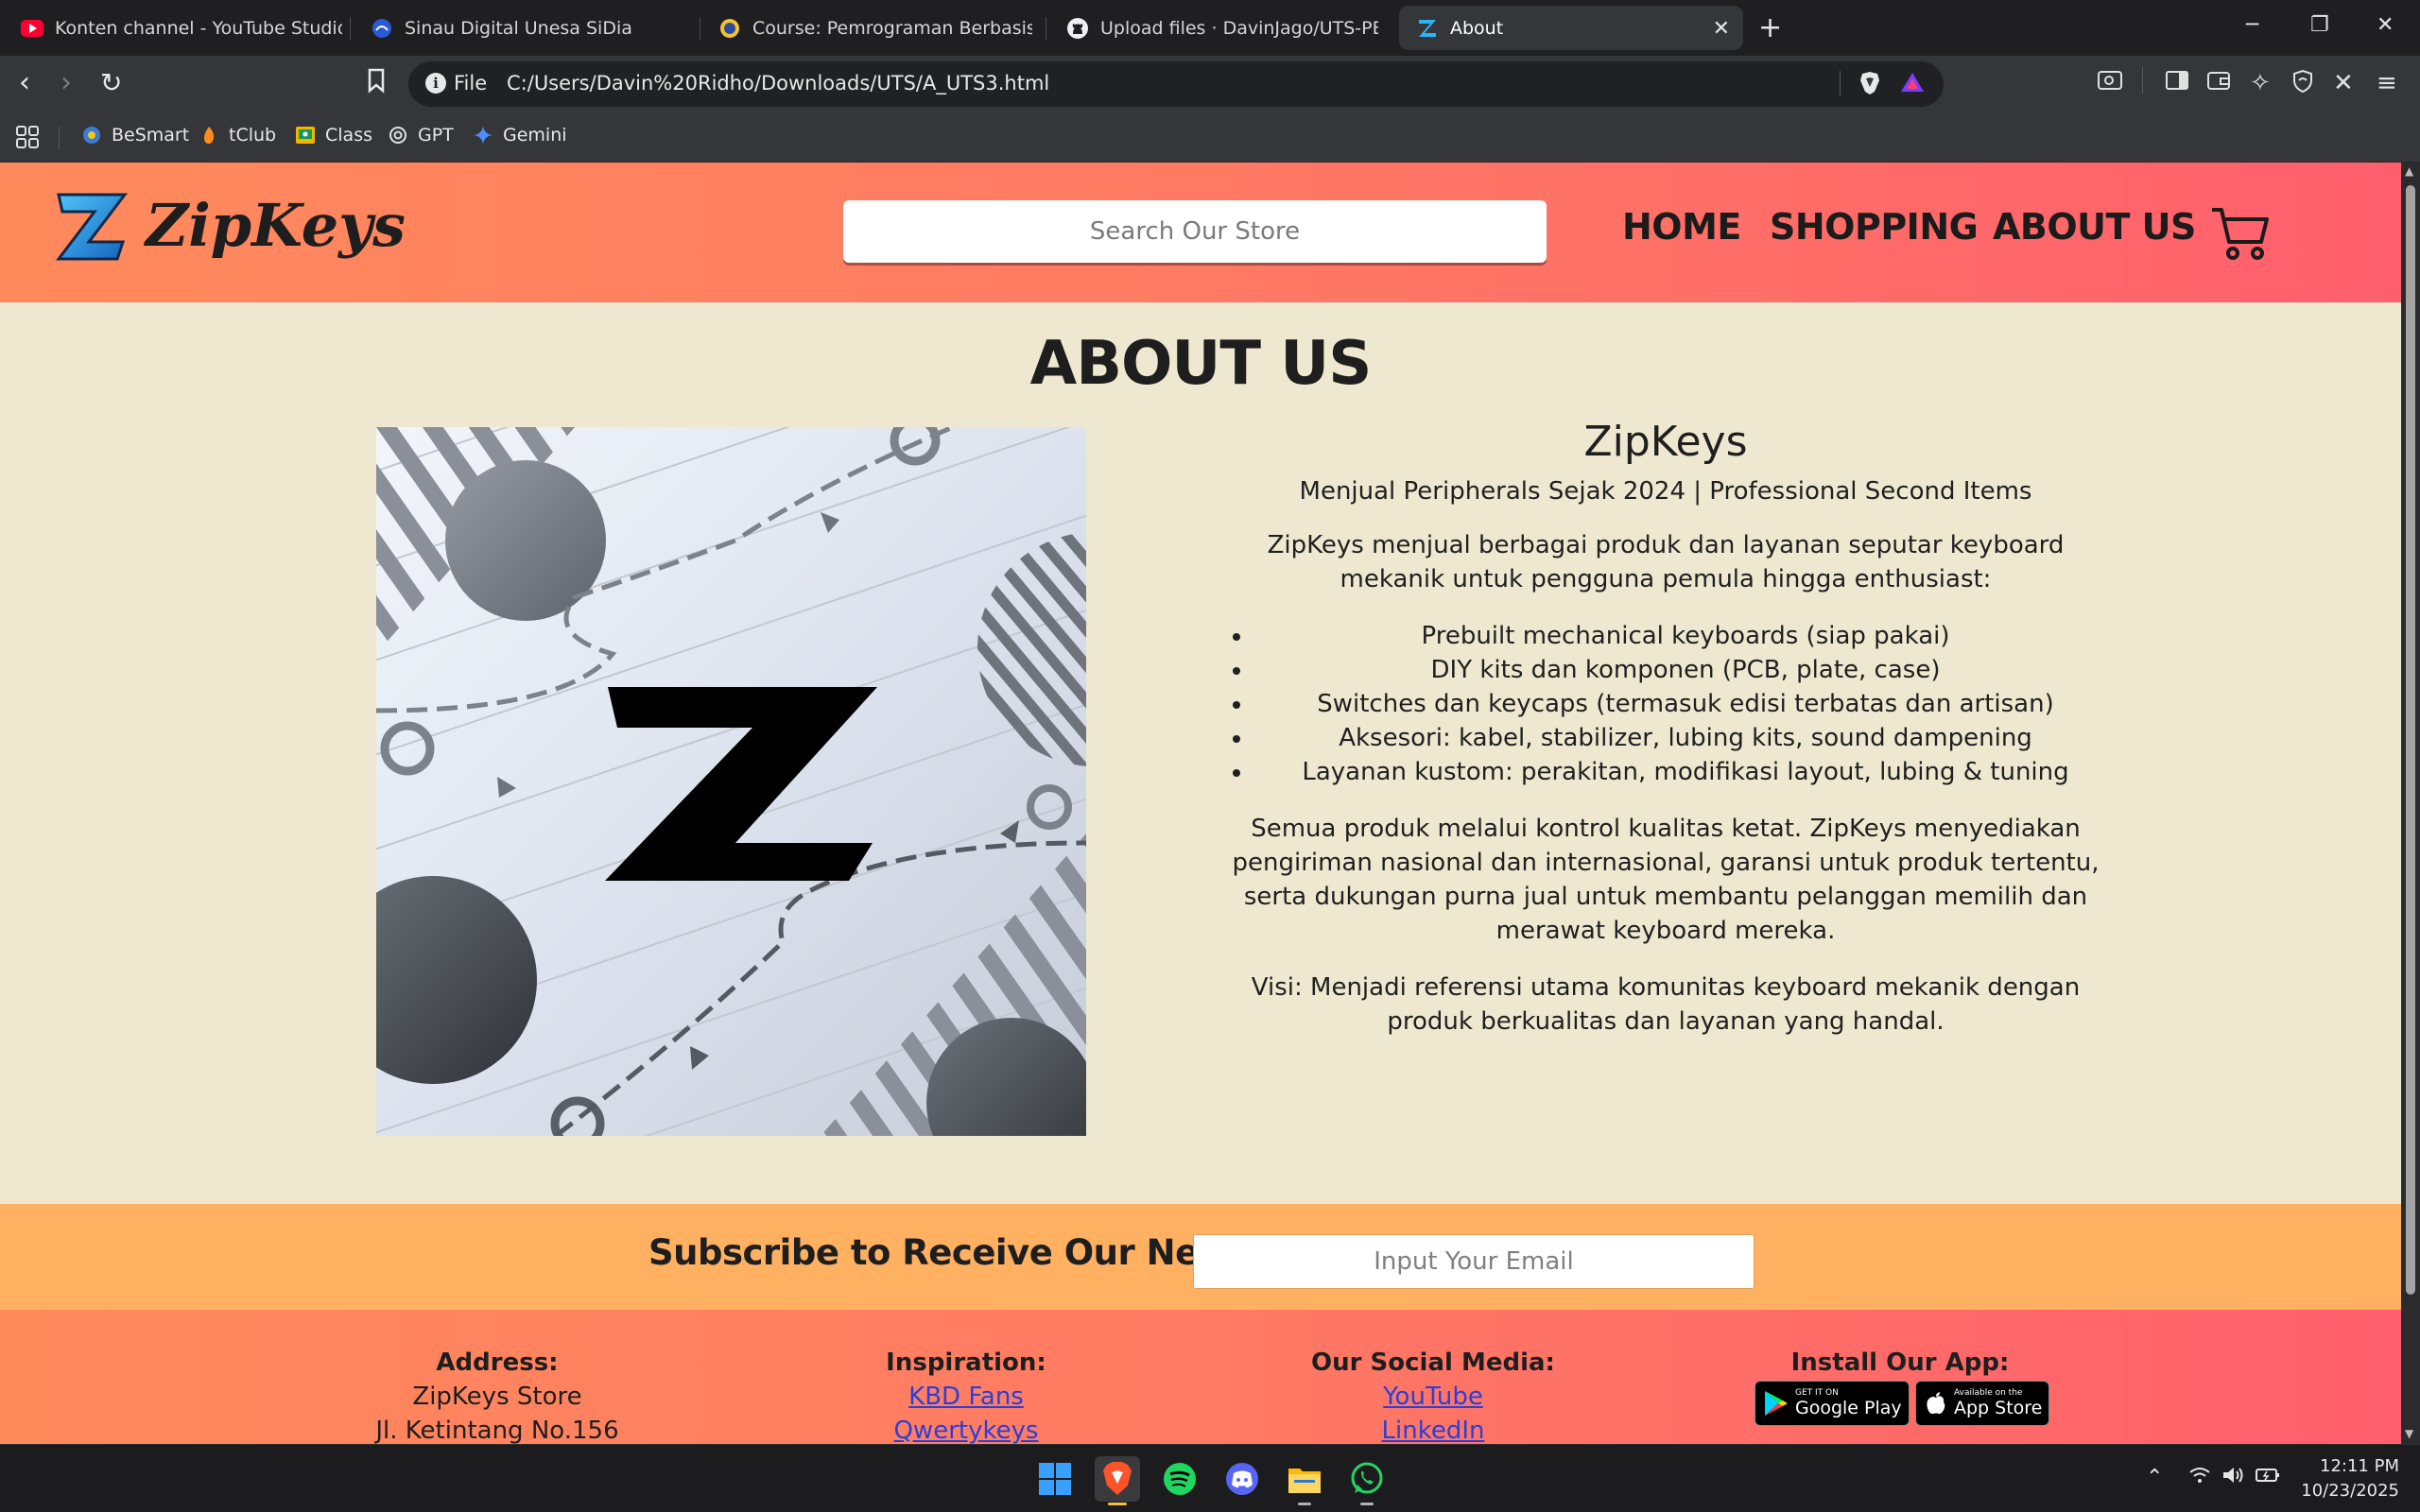 This screenshot has width=2420, height=1512. I want to click on bookmark-class: Class, so click(334, 135).